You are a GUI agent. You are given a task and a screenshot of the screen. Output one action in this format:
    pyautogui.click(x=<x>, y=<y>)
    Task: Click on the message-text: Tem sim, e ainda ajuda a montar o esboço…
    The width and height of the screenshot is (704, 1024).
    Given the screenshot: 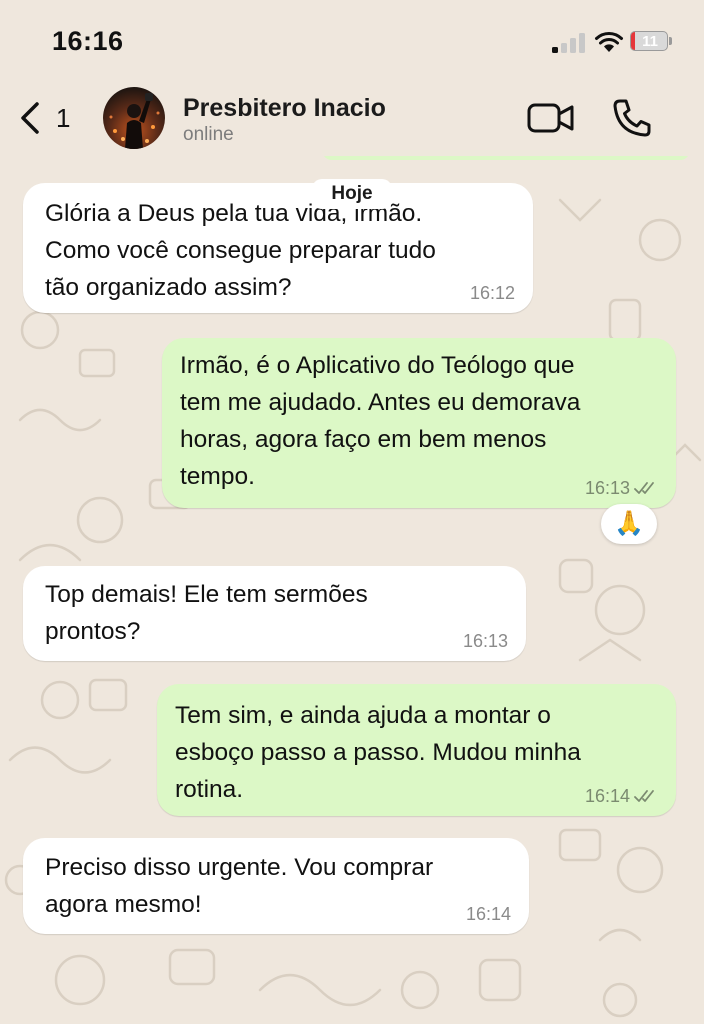 What is the action you would take?
    pyautogui.click(x=378, y=752)
    